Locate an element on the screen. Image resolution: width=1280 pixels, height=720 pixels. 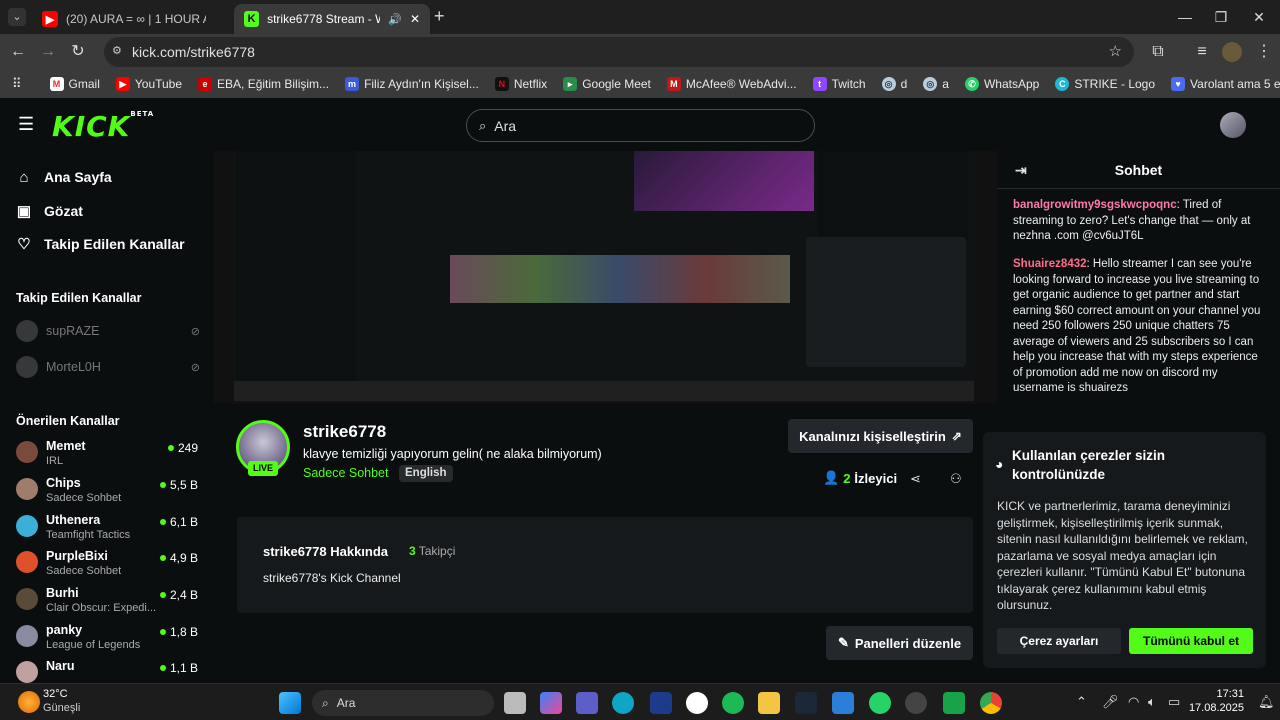
followed-channel: supRAZE ⊘ is located at coordinates (108, 331).